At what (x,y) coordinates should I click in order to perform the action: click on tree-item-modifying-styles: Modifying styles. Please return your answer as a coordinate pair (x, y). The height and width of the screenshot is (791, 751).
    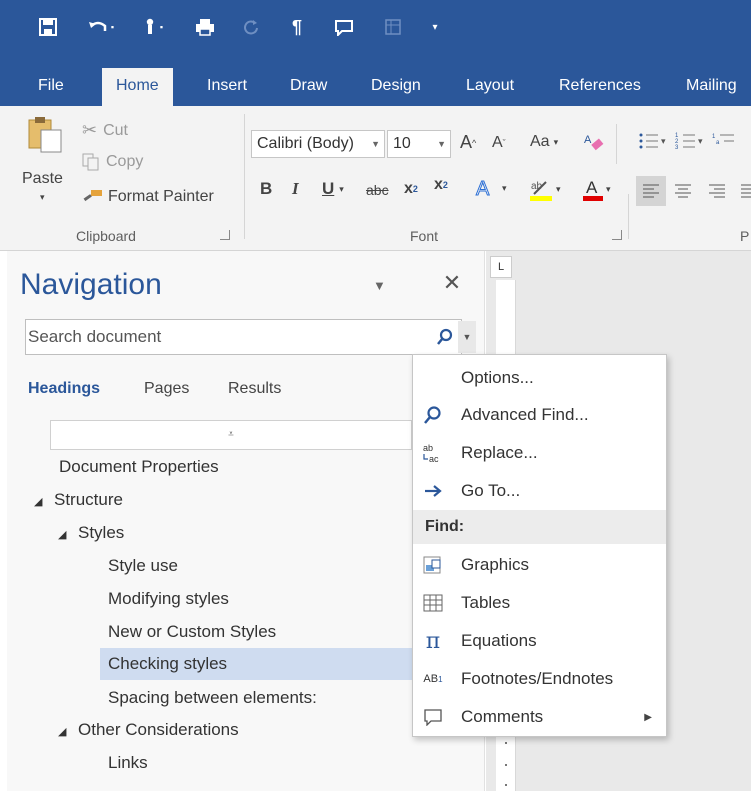
    Looking at the image, I should click on (168, 599).